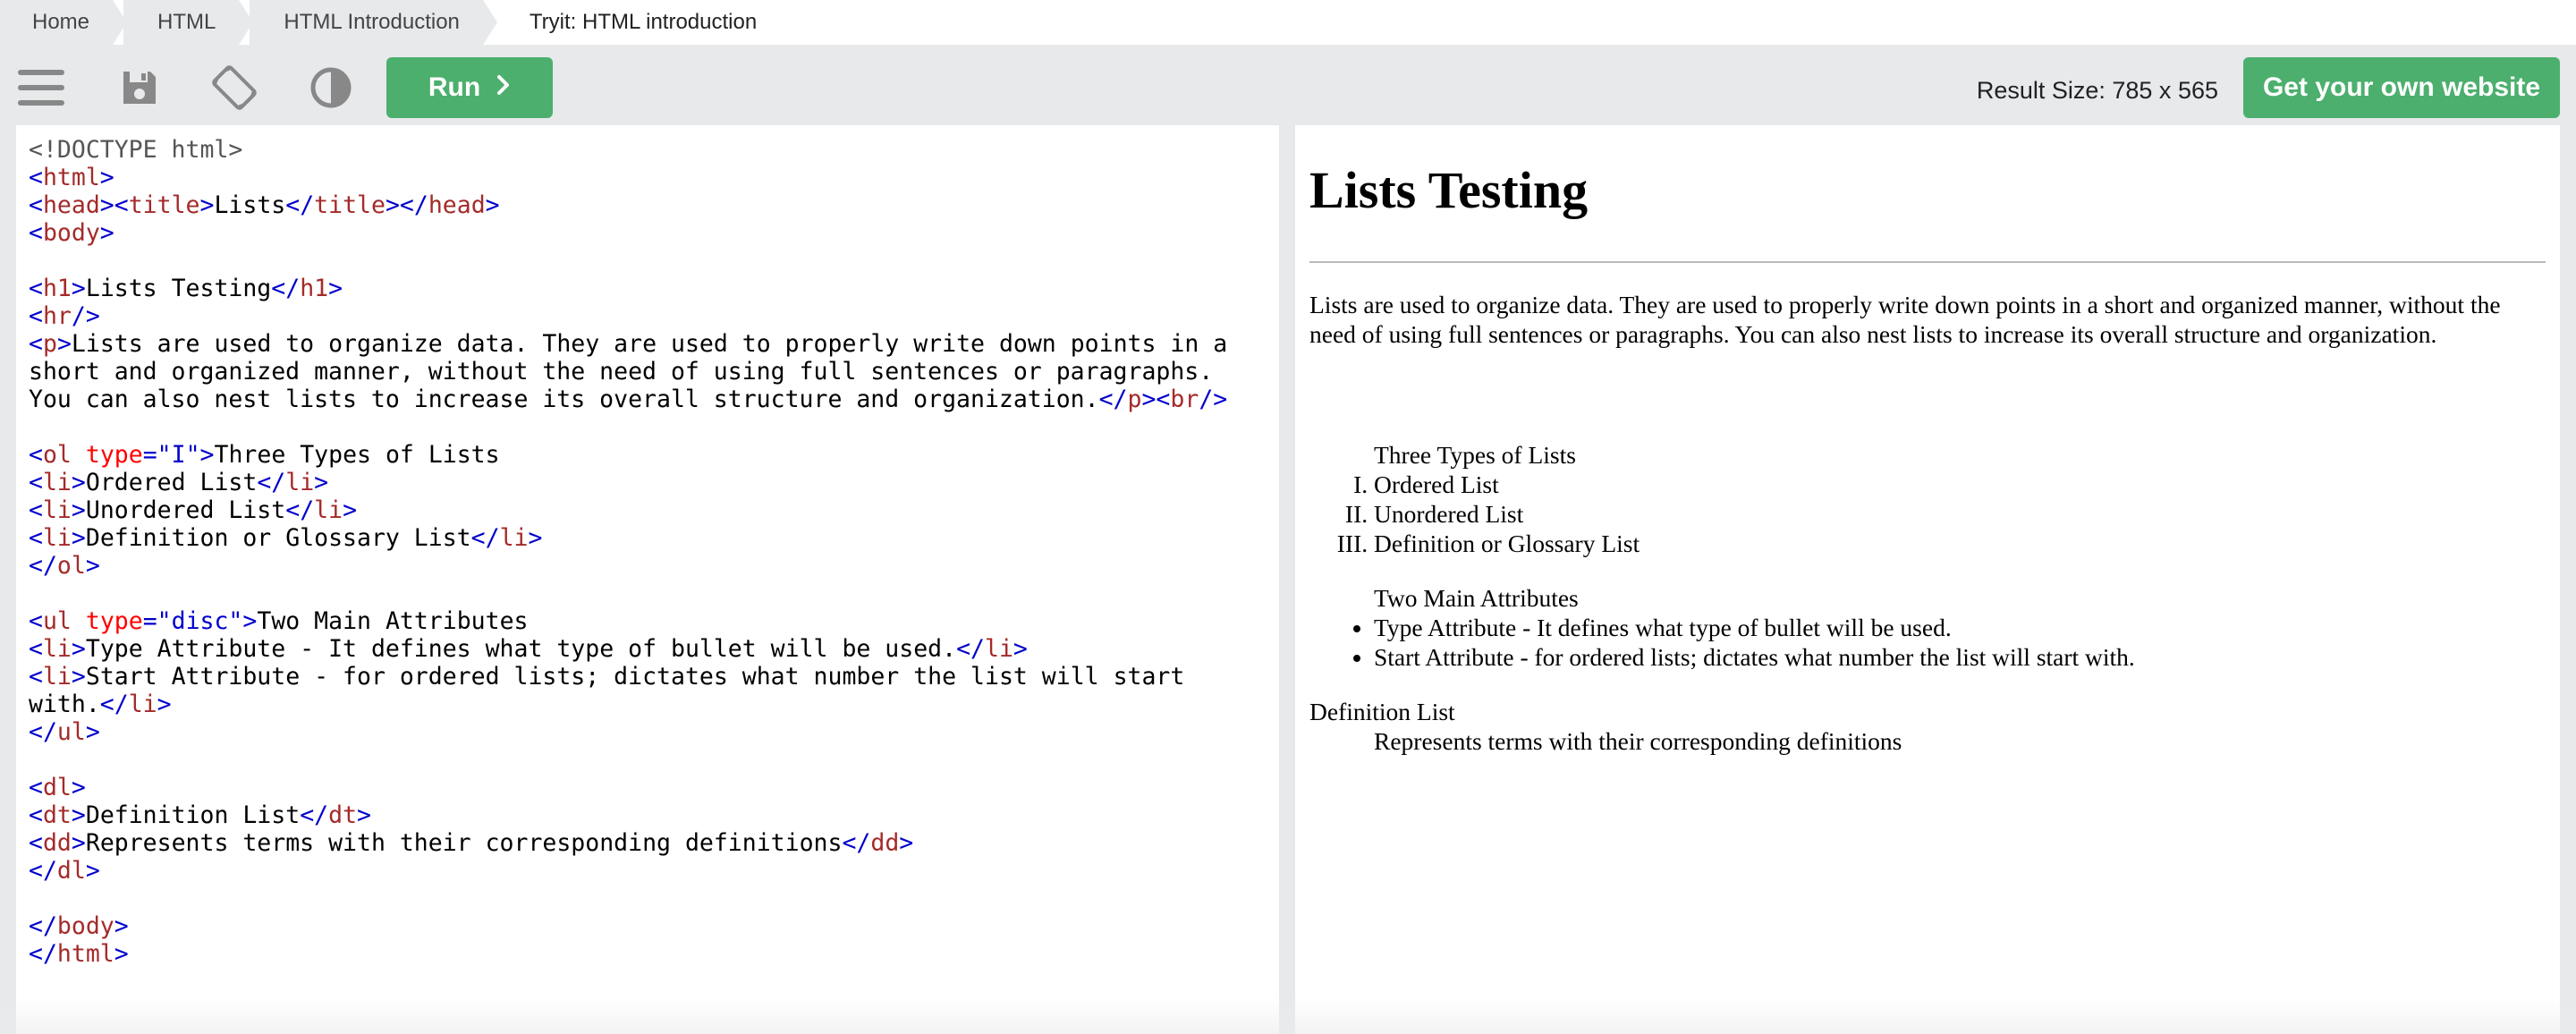 This screenshot has width=2576, height=1034. I want to click on list-item: Definition or Glossary List, so click(1960, 544).